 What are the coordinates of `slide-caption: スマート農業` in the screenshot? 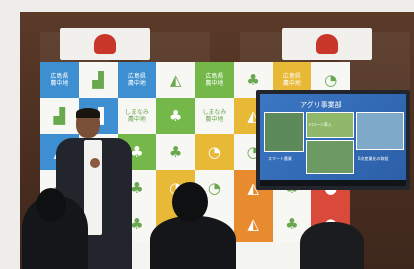 It's located at (280, 158).